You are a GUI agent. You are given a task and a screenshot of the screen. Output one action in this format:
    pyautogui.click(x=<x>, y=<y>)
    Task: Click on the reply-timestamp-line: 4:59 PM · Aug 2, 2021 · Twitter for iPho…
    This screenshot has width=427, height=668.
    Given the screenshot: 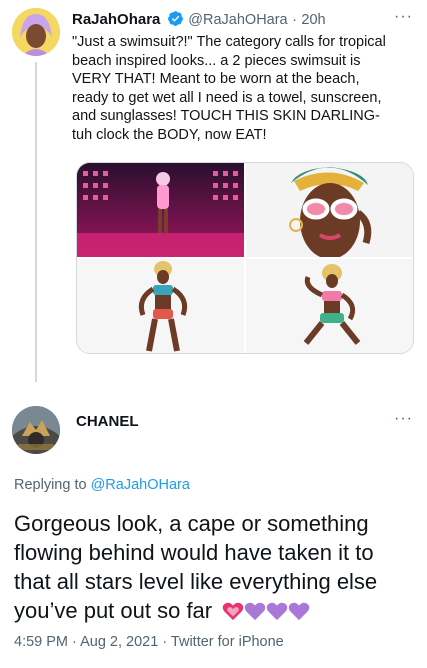 What is the action you would take?
    pyautogui.click(x=149, y=642)
    